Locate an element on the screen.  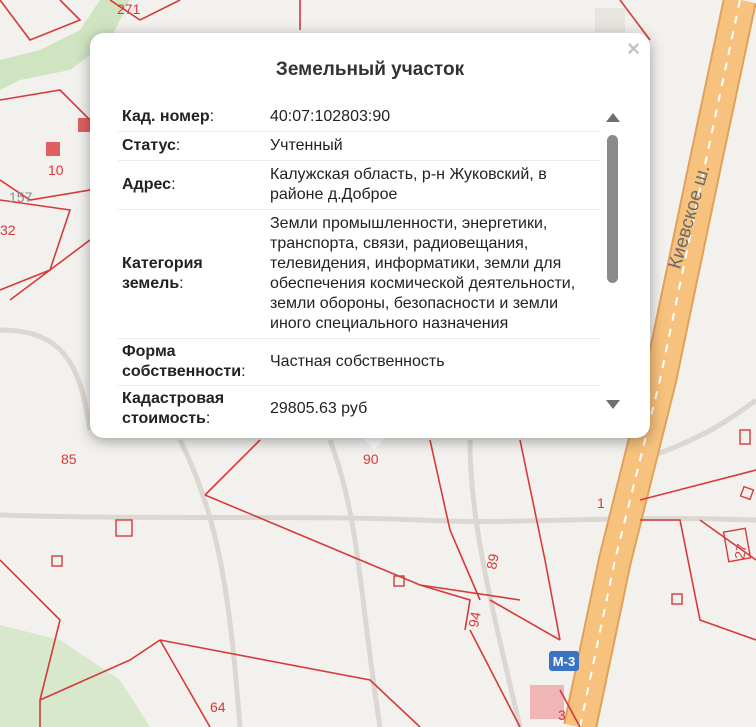
row-key: Категория земель is located at coordinates (162, 273).